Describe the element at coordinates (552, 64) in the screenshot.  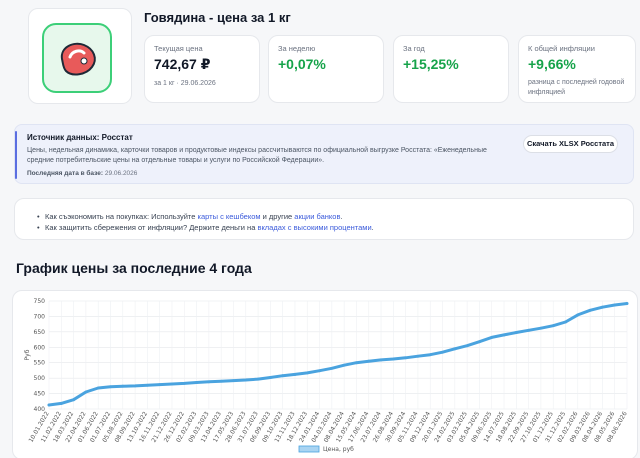
I see `inflation-diff-value: +9,66%` at that location.